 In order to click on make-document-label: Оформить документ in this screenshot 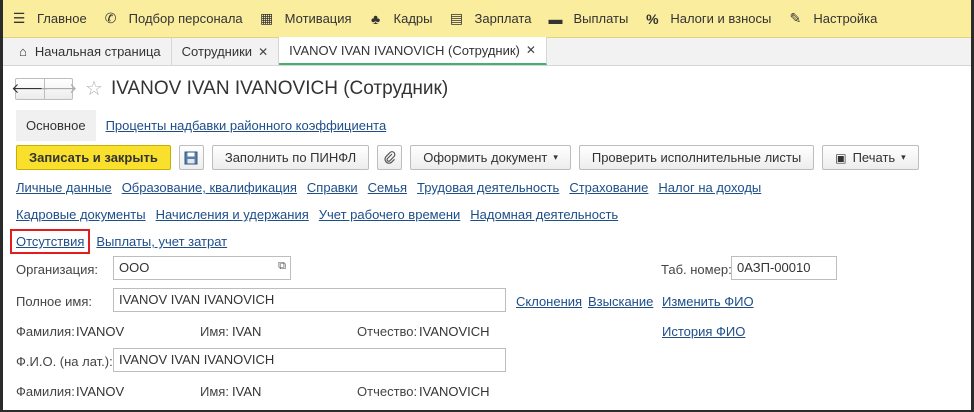, I will do `click(485, 157)`.